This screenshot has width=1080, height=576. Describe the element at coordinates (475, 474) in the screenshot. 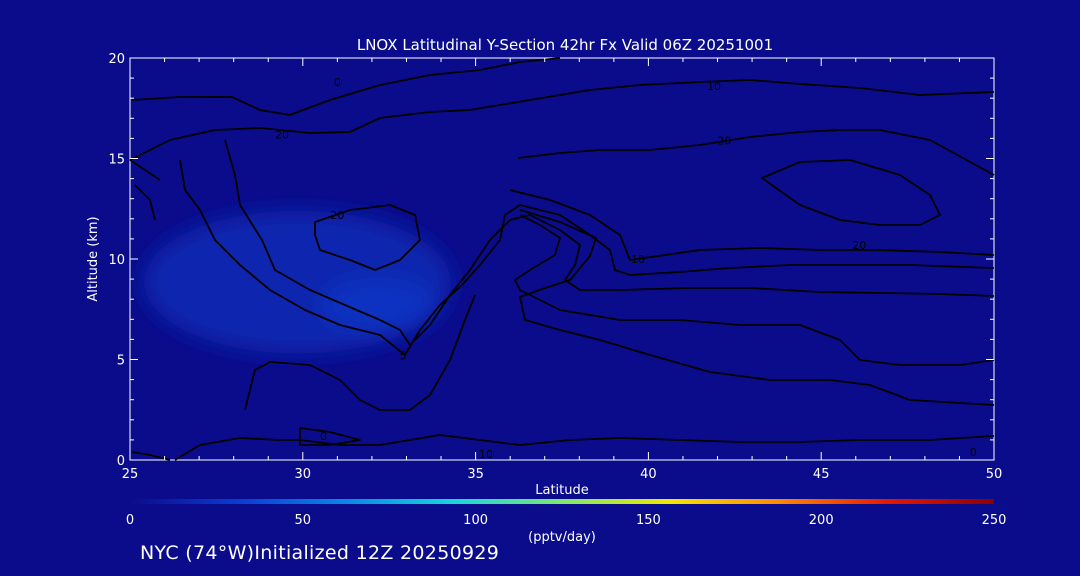

I see `x-tick-label: 35` at that location.